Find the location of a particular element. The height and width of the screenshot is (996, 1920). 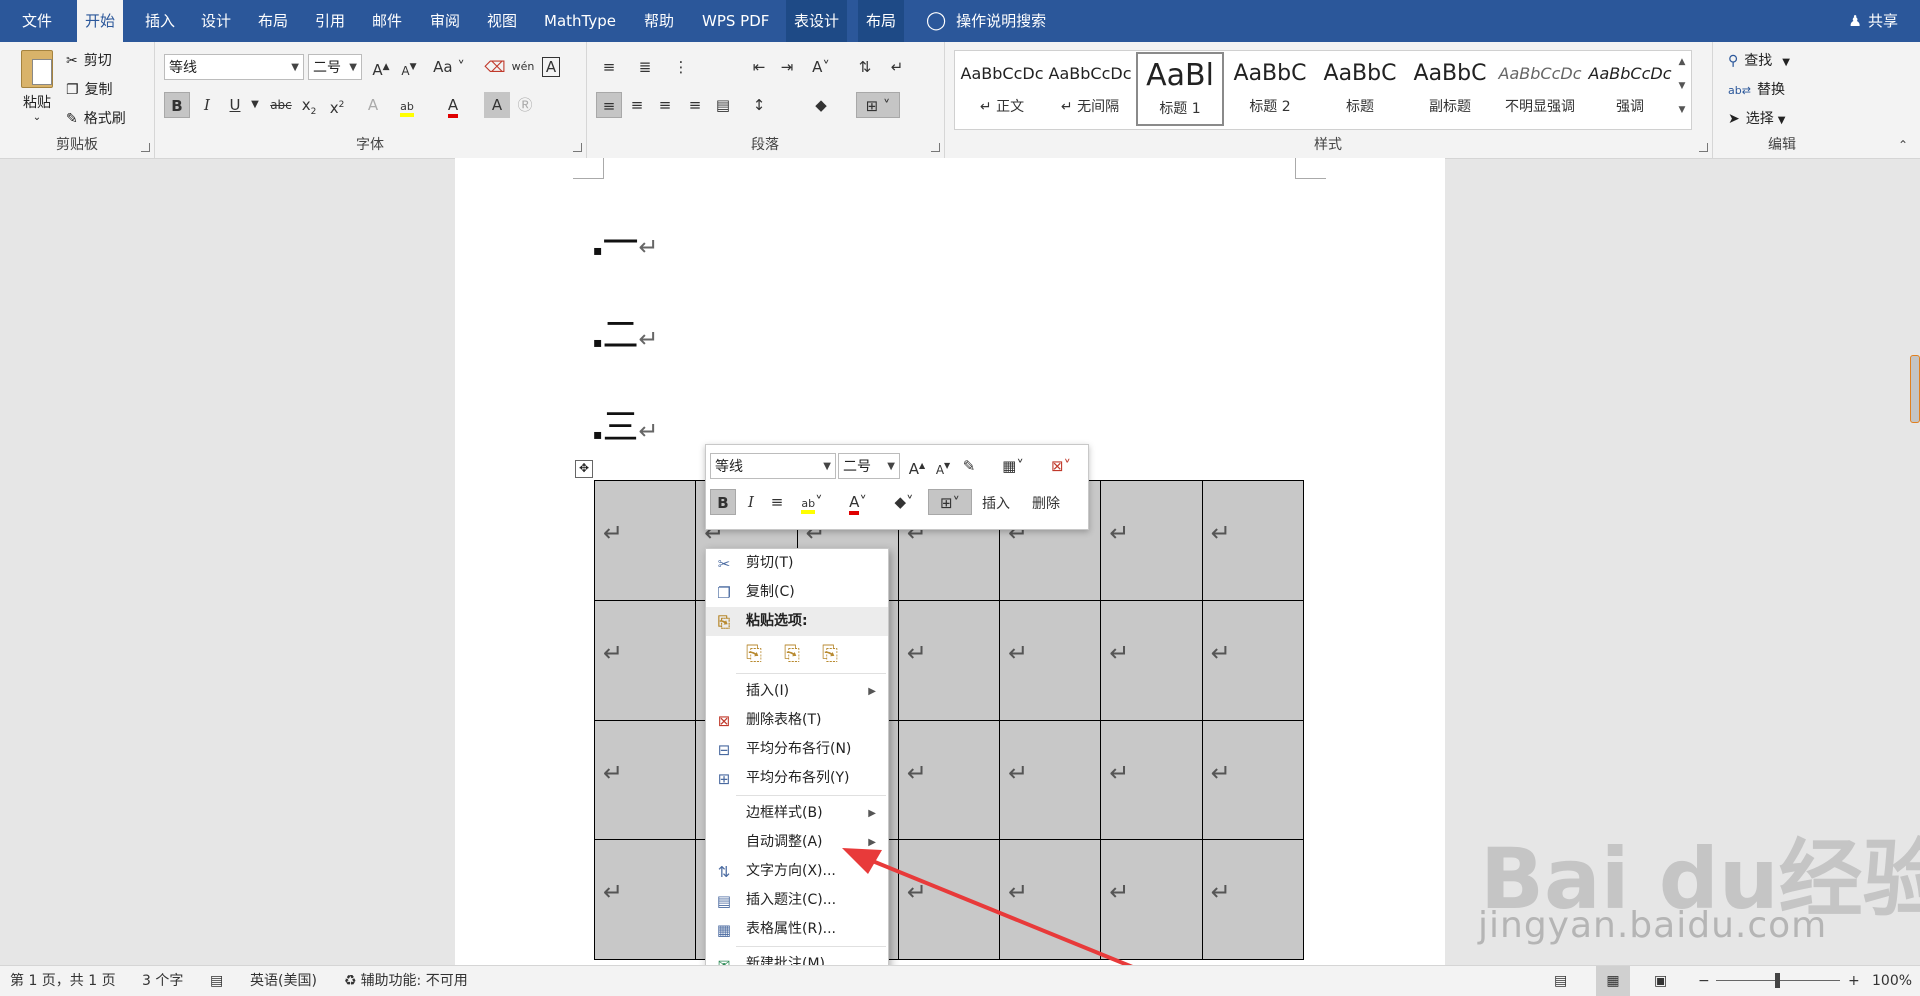

zoom-out-icon: − is located at coordinates (1704, 981).